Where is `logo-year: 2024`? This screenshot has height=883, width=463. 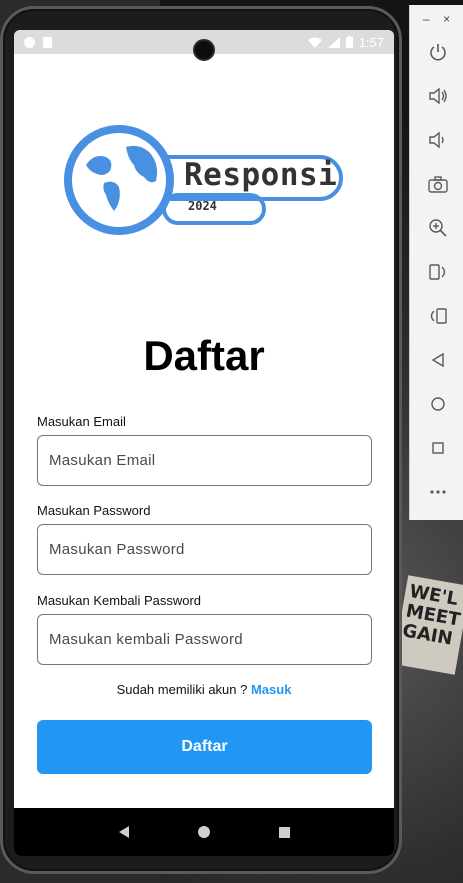
logo-year: 2024 is located at coordinates (202, 206).